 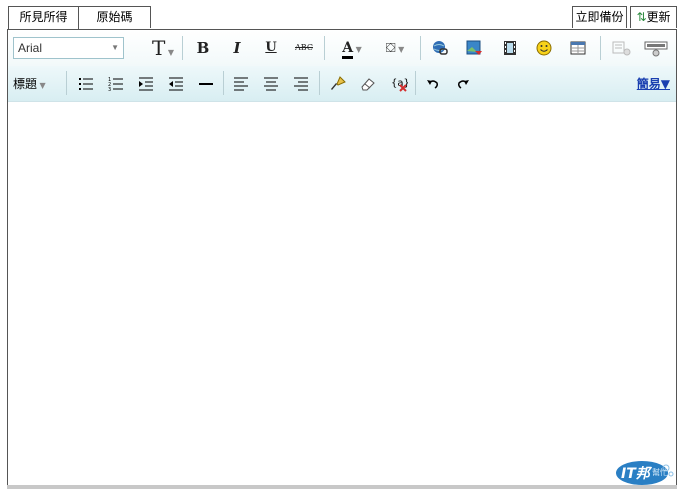 I want to click on update-button: ⇅更新, so click(x=653, y=17).